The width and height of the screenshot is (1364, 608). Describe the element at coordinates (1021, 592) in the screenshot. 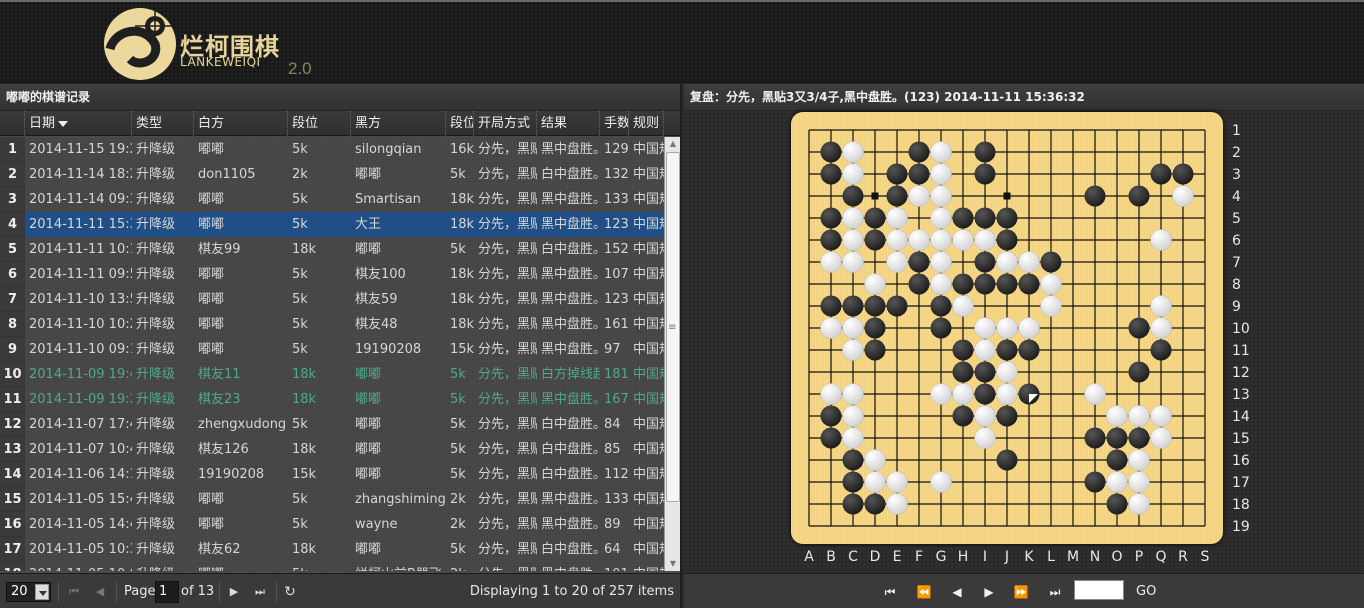

I see `fast-forward-icon: ⏩` at that location.